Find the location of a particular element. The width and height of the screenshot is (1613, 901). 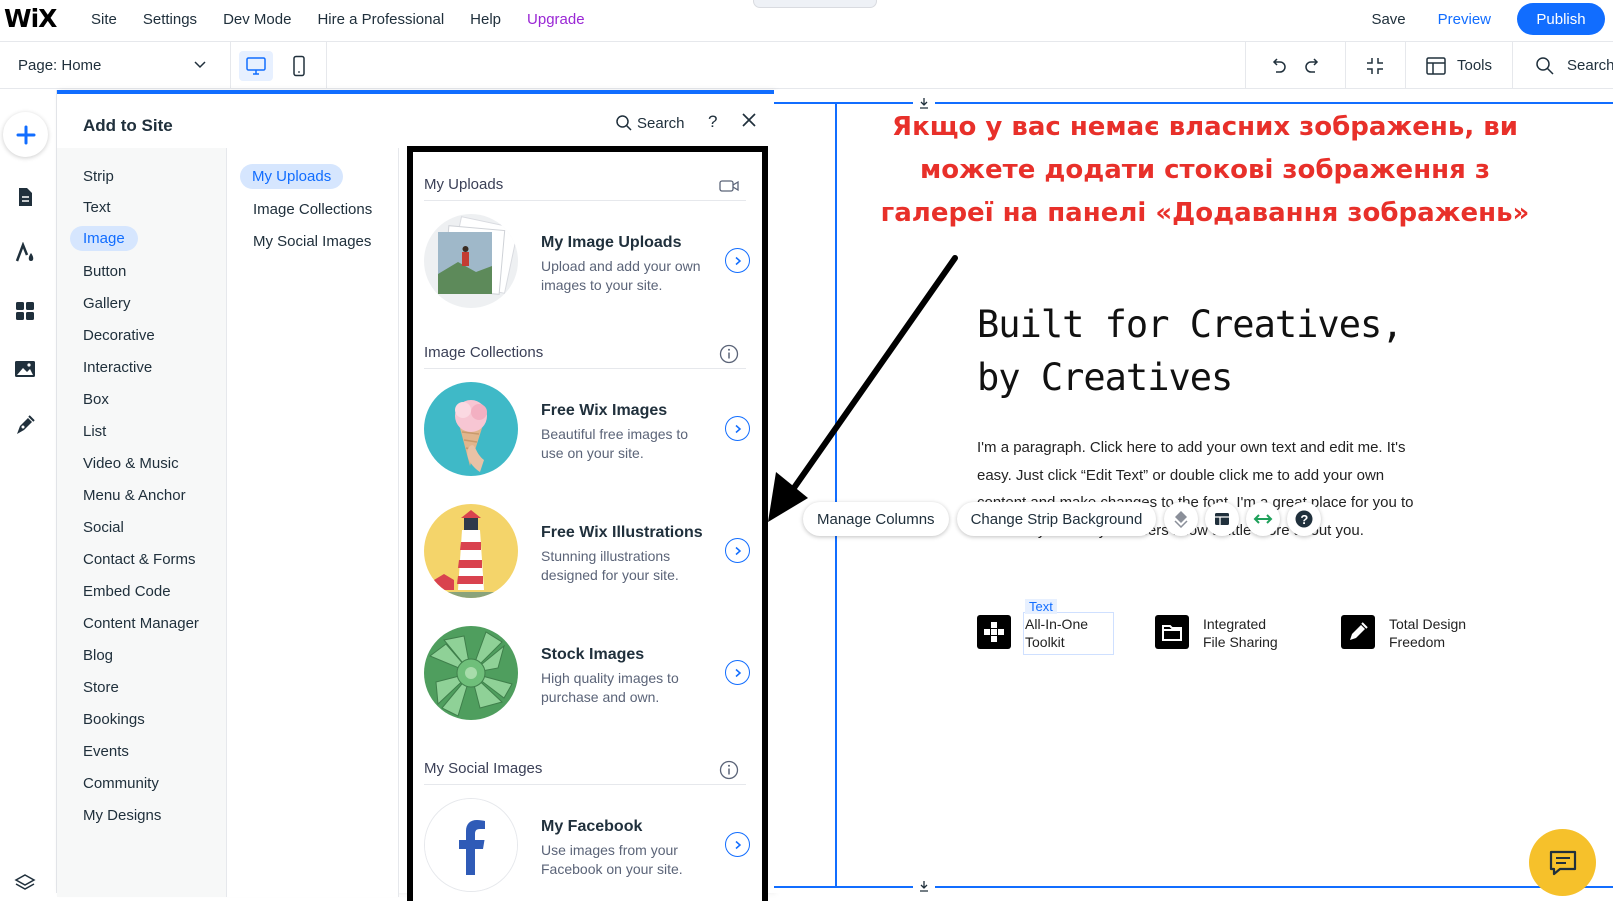

tools-label: Tools is located at coordinates (1475, 65).